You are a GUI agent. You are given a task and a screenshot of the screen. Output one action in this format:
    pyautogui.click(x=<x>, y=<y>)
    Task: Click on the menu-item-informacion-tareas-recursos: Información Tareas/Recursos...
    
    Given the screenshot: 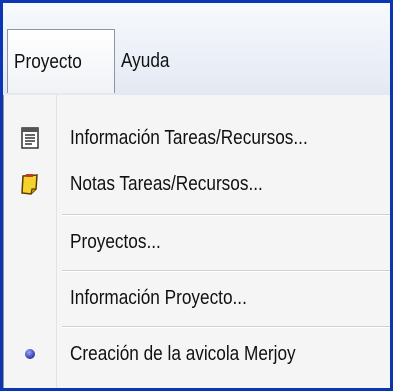 What is the action you would take?
    pyautogui.click(x=197, y=138)
    